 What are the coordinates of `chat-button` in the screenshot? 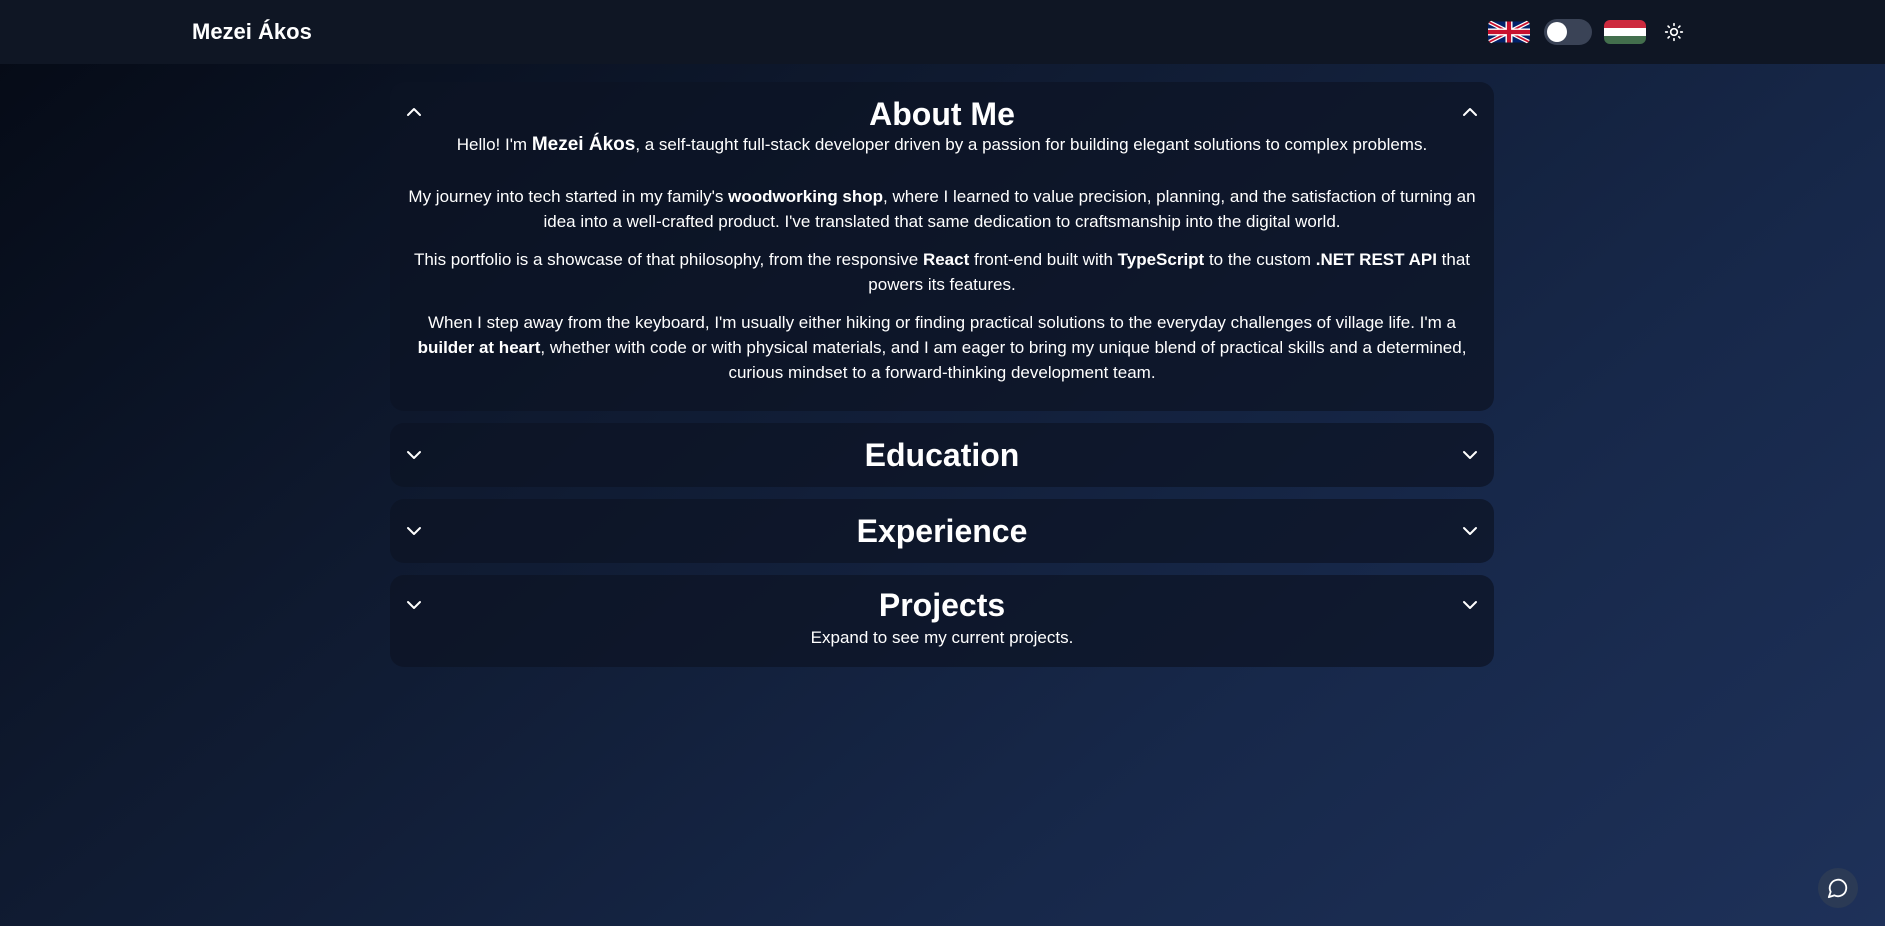 It's located at (1838, 888).